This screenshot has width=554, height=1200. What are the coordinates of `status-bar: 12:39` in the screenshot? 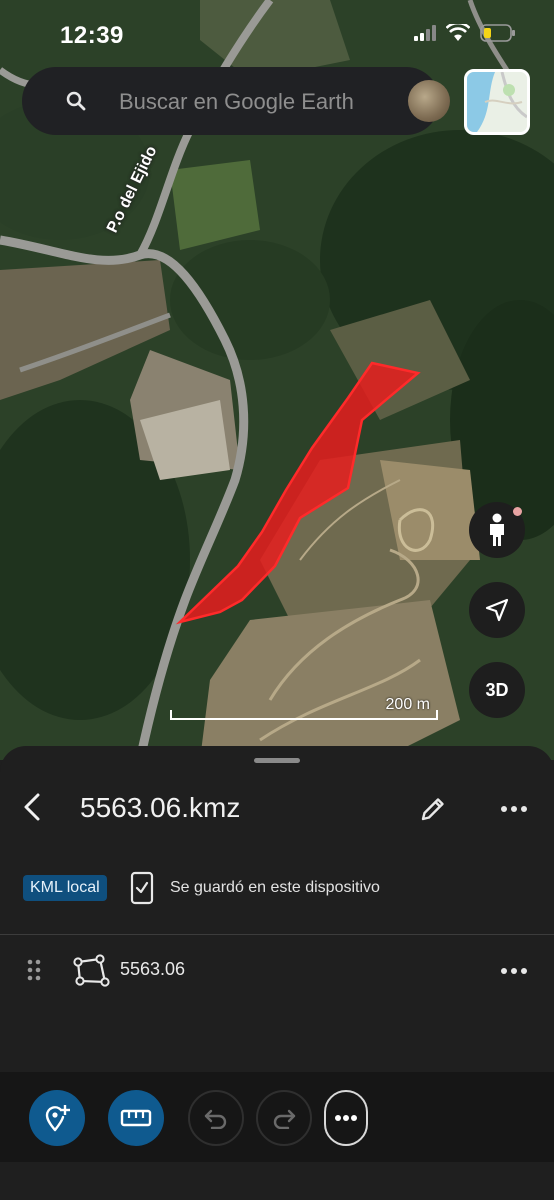 It's located at (277, 35).